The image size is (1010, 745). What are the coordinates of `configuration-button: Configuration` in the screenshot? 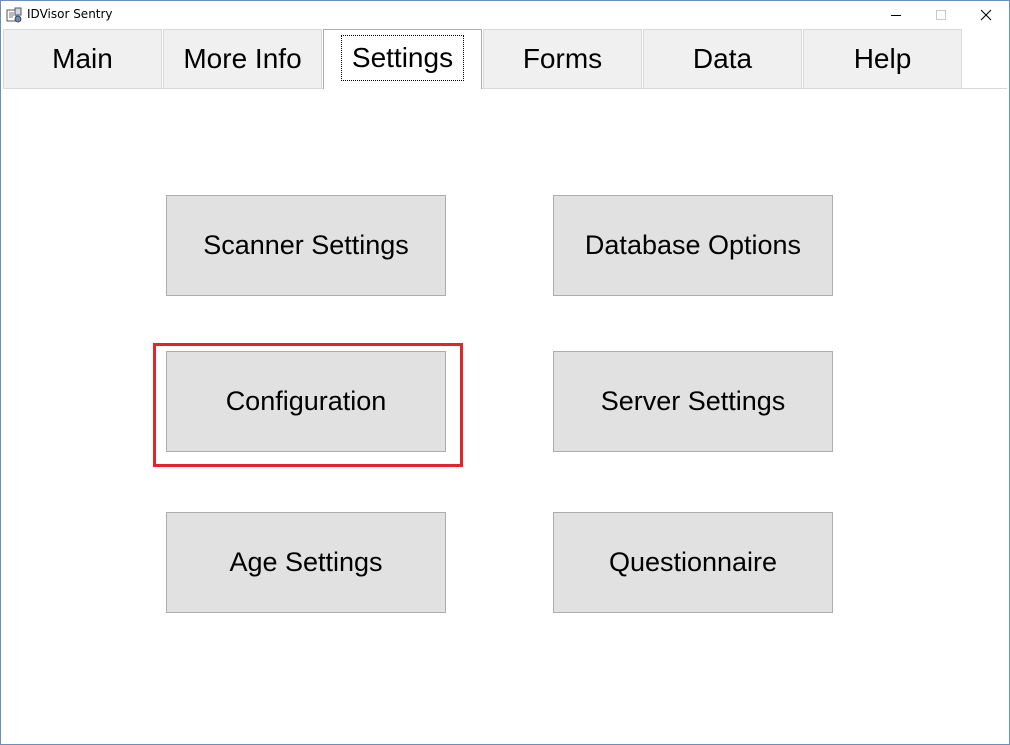 It's located at (306, 401).